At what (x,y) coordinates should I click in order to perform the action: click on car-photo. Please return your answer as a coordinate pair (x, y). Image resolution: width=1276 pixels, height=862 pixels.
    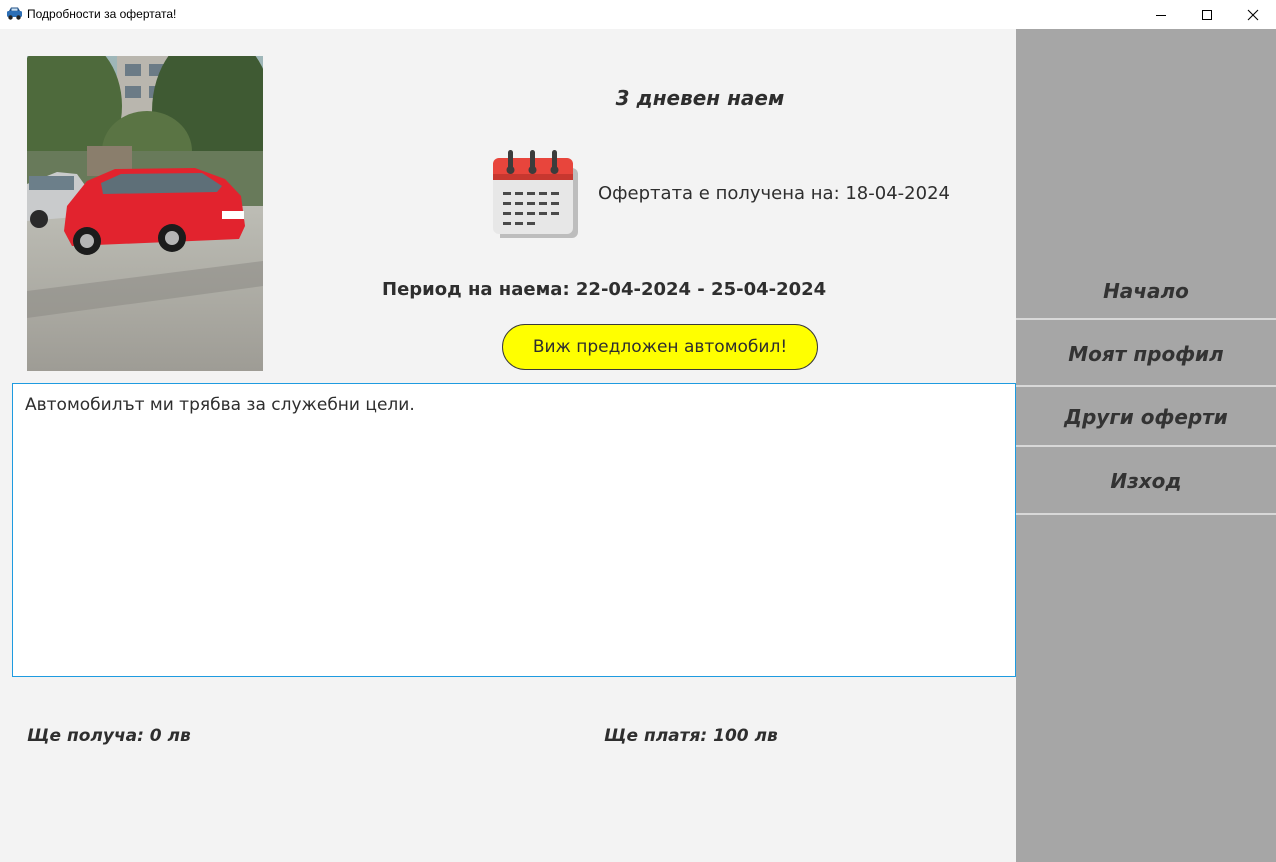
    Looking at the image, I should click on (145, 213).